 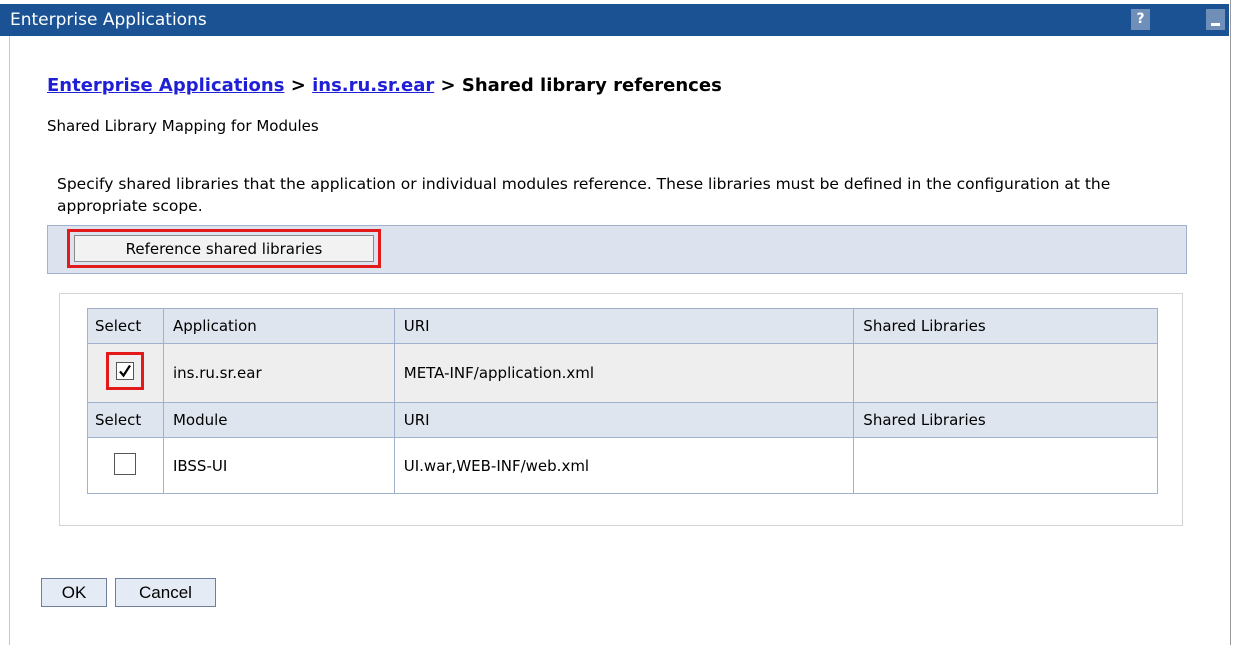 What do you see at coordinates (278, 420) in the screenshot?
I see `column-header-module: Module` at bounding box center [278, 420].